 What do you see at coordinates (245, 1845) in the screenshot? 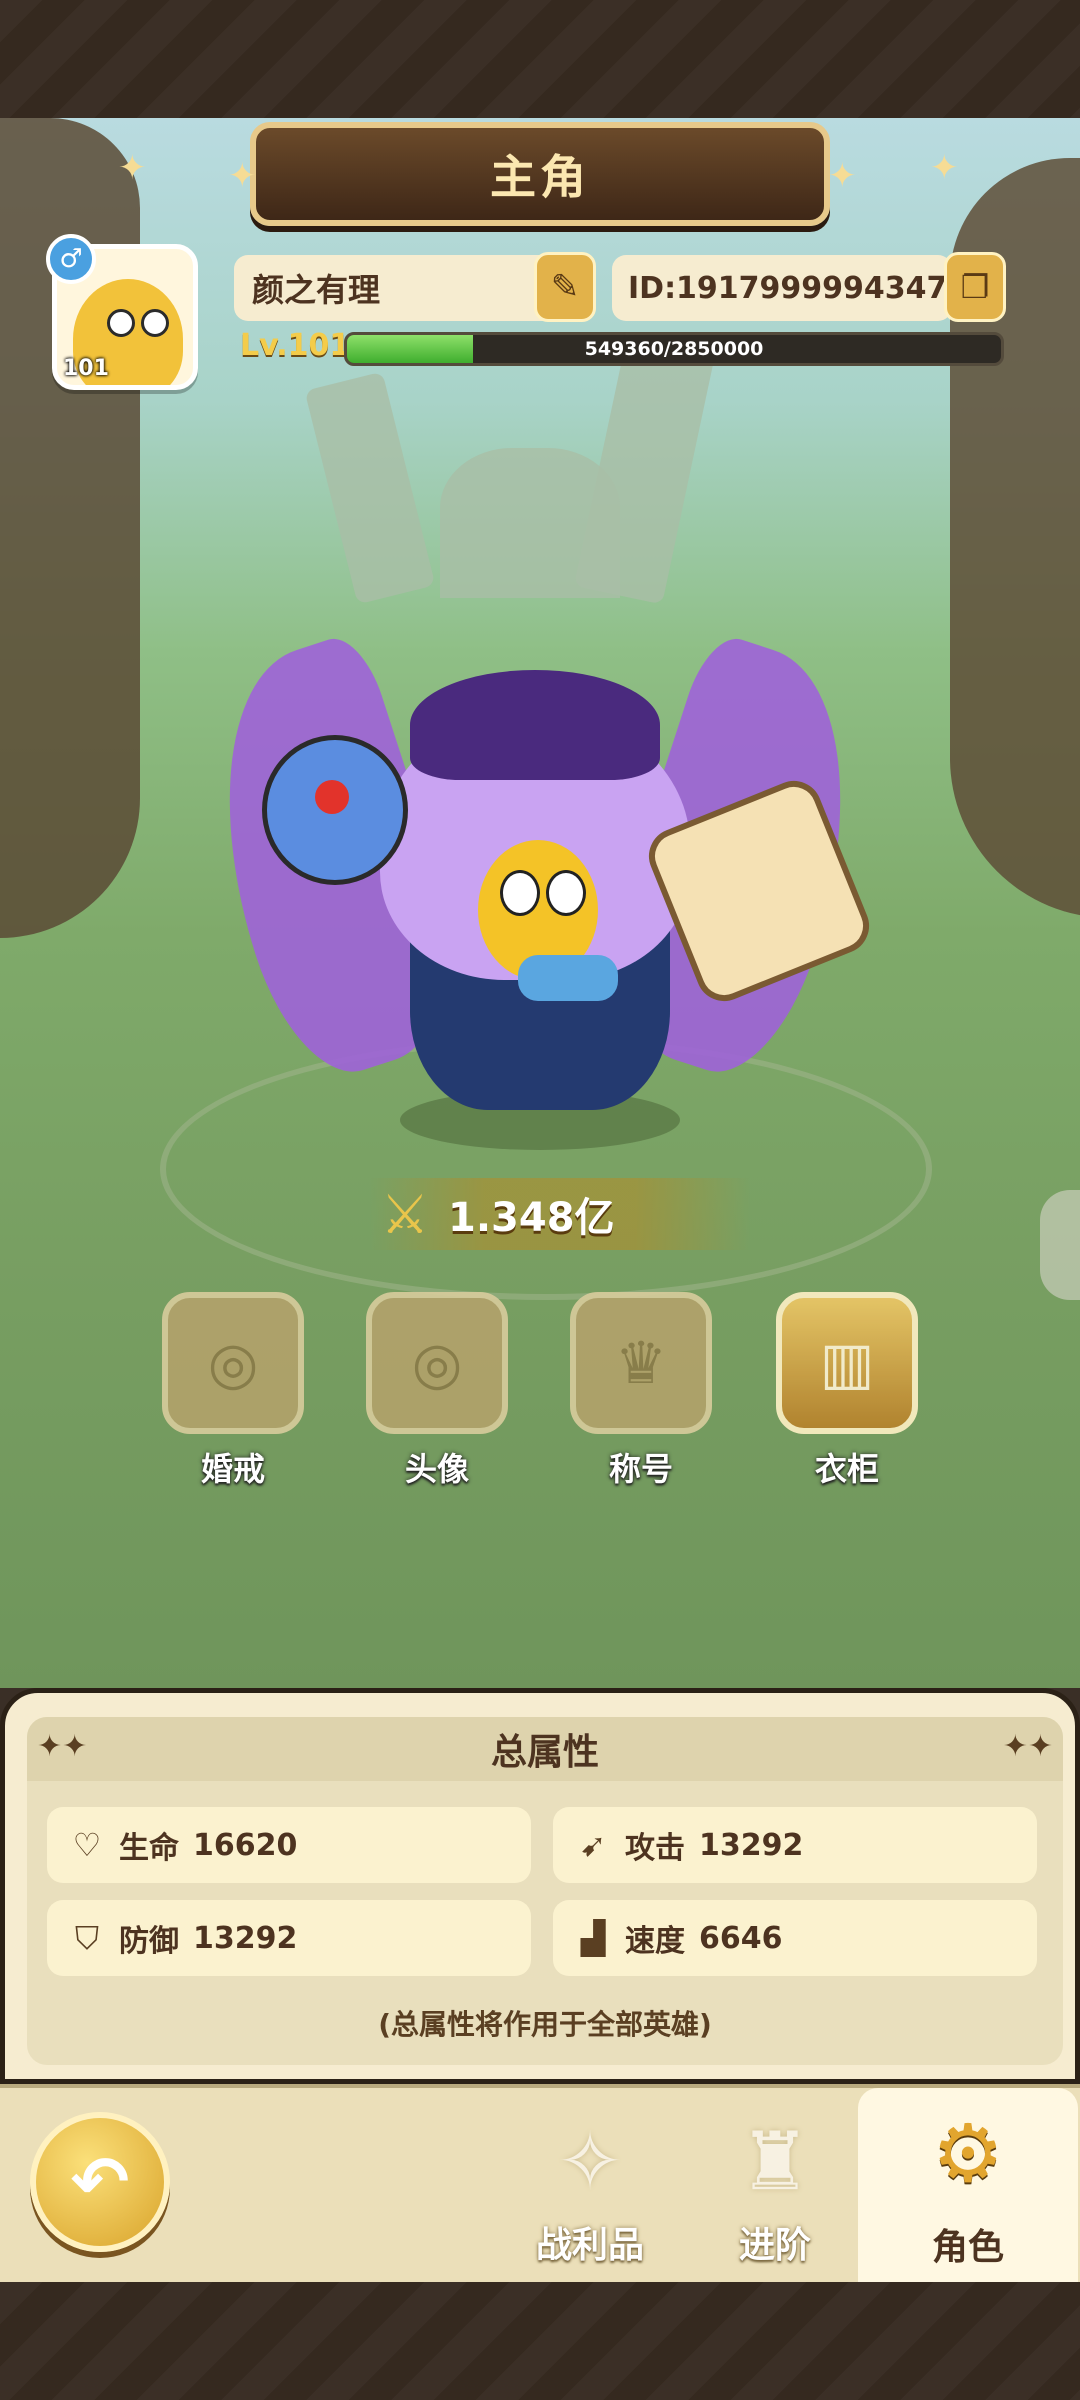
I see `stat-hp-value: 16620` at bounding box center [245, 1845].